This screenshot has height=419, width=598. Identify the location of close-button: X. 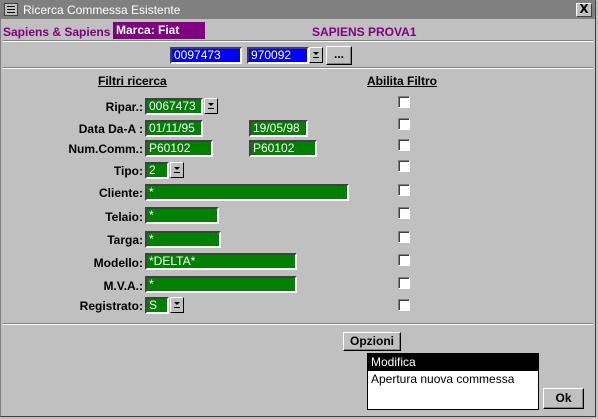
(584, 10).